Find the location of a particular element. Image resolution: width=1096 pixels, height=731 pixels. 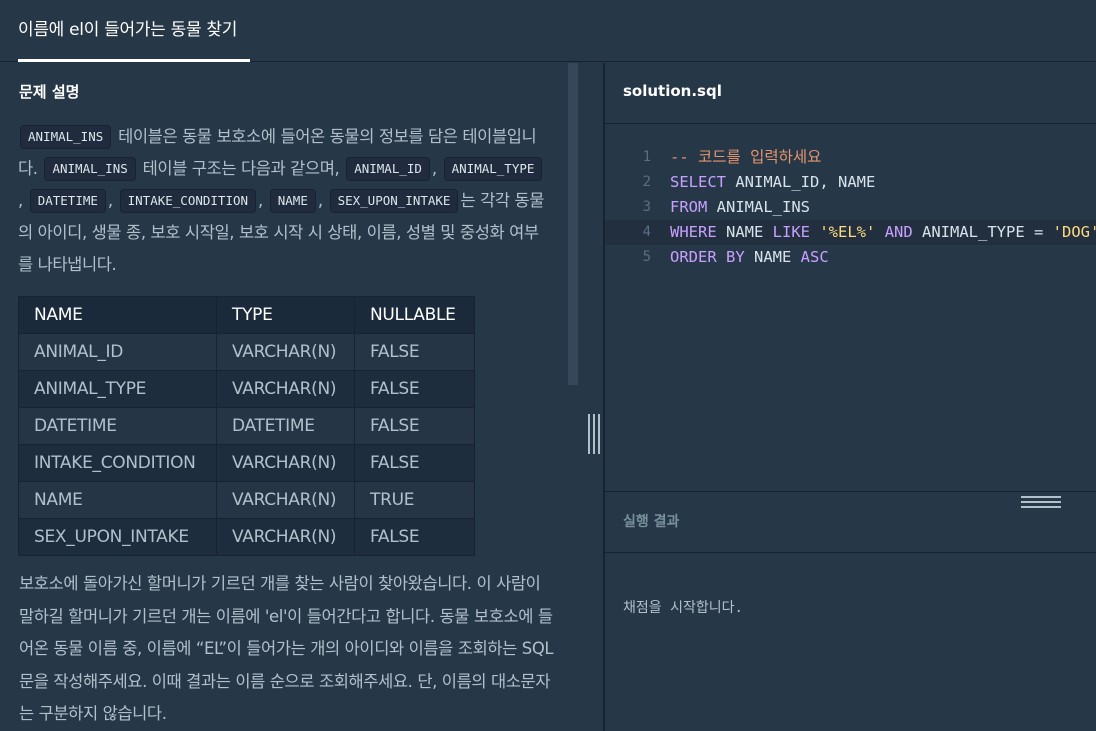

code-text: ORDER BY NAME ASC is located at coordinates (749, 257).